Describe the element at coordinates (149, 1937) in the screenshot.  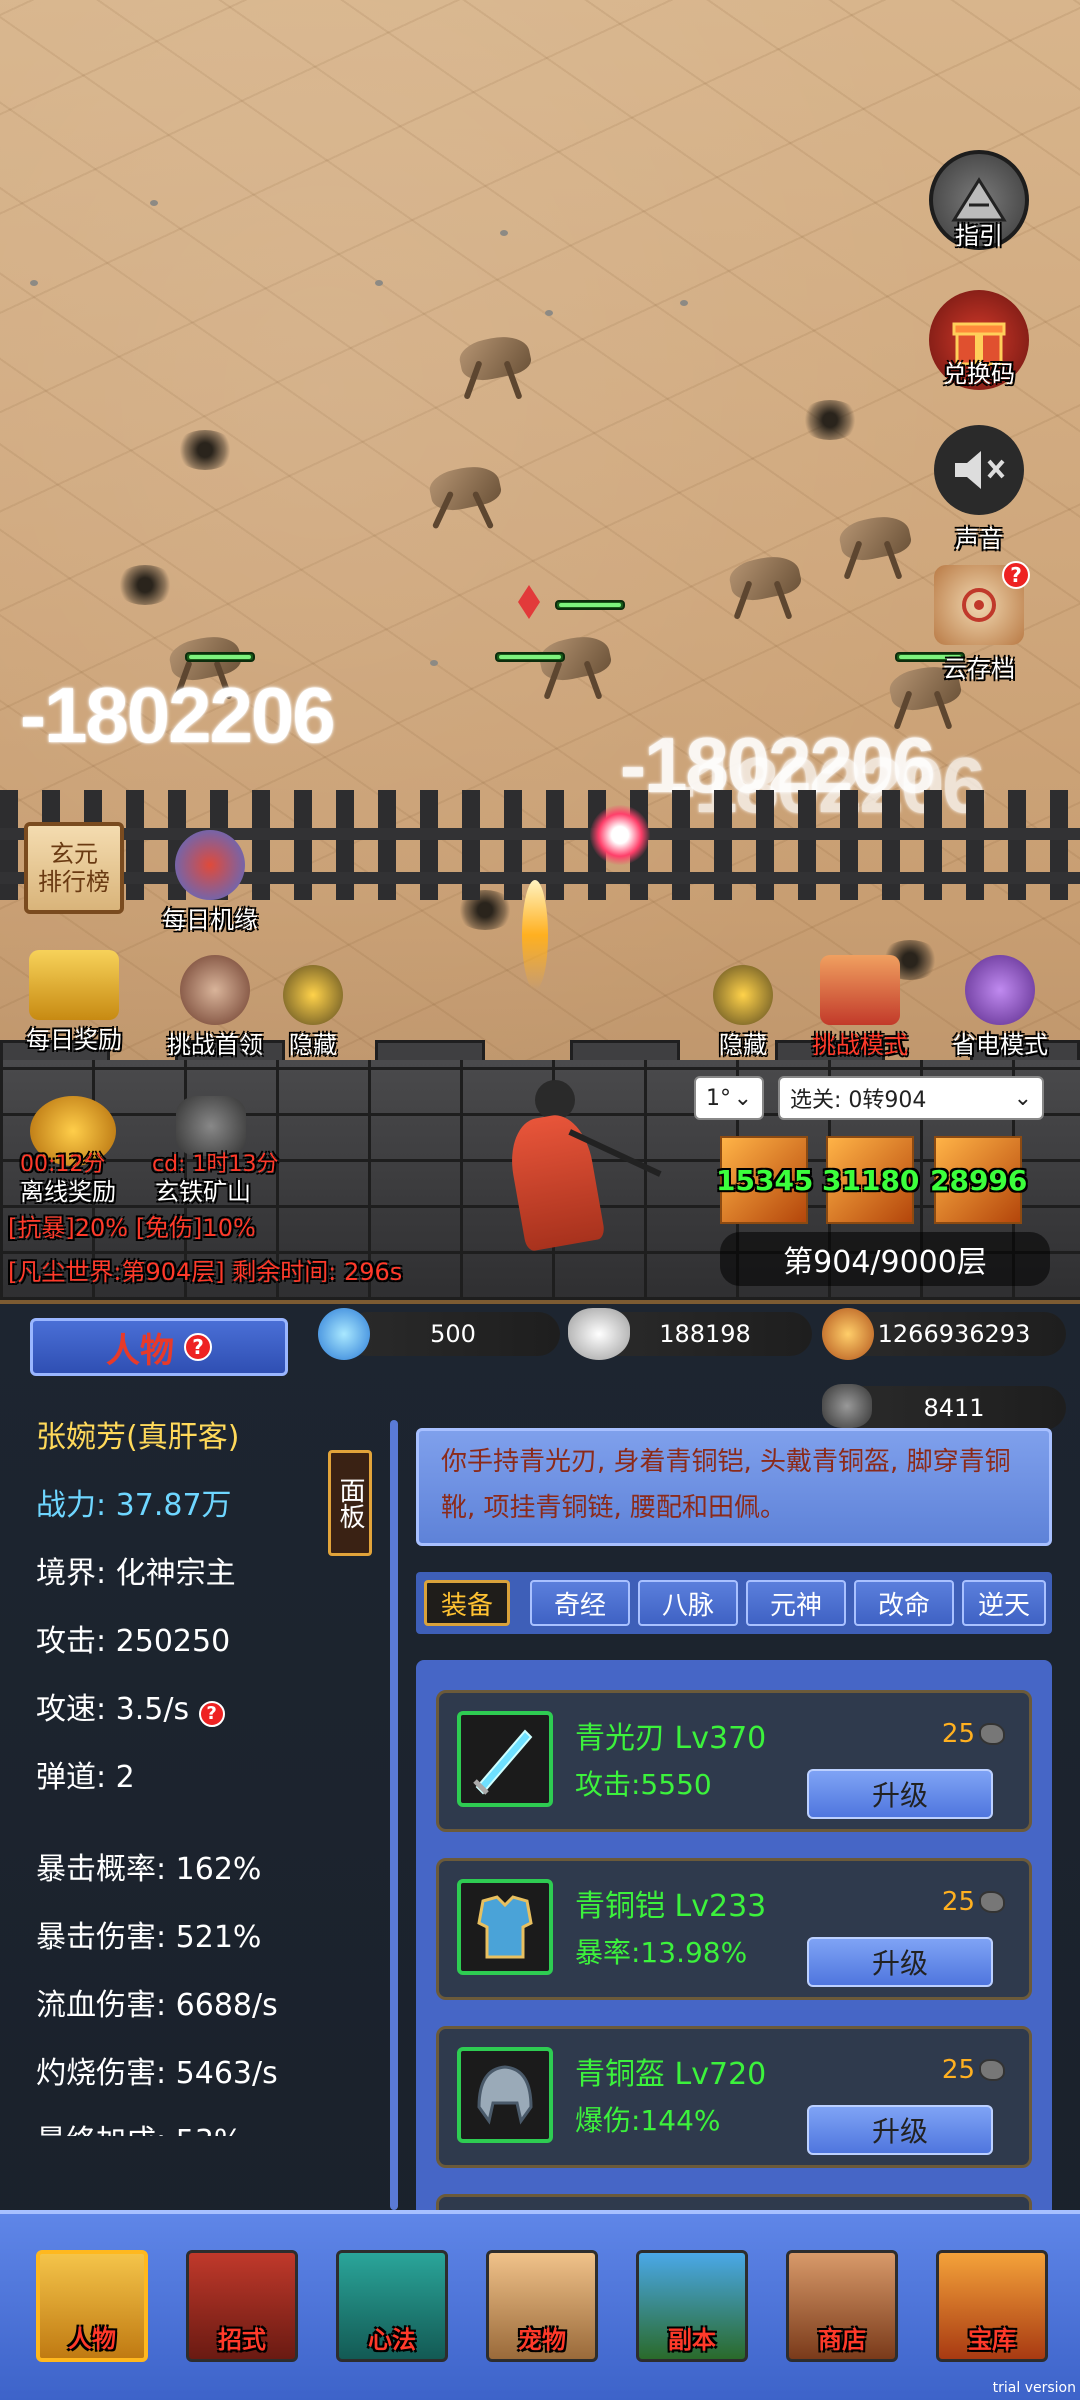
I see `crit-damage-stat: 暴击伤害: 521%` at that location.